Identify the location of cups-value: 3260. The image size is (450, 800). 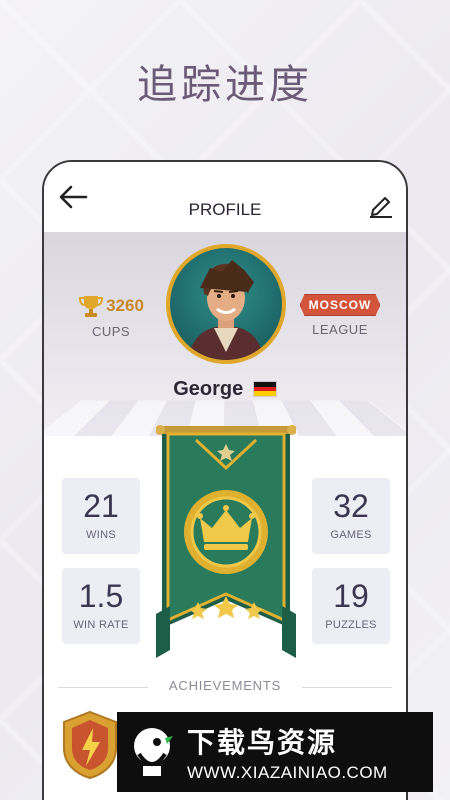
(125, 305).